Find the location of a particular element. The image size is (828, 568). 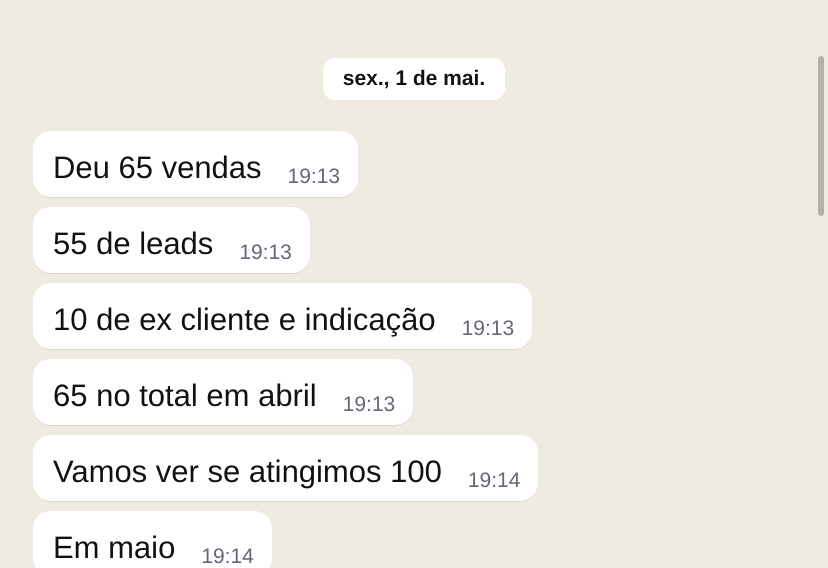

message-text: 55 de leads is located at coordinates (133, 243).